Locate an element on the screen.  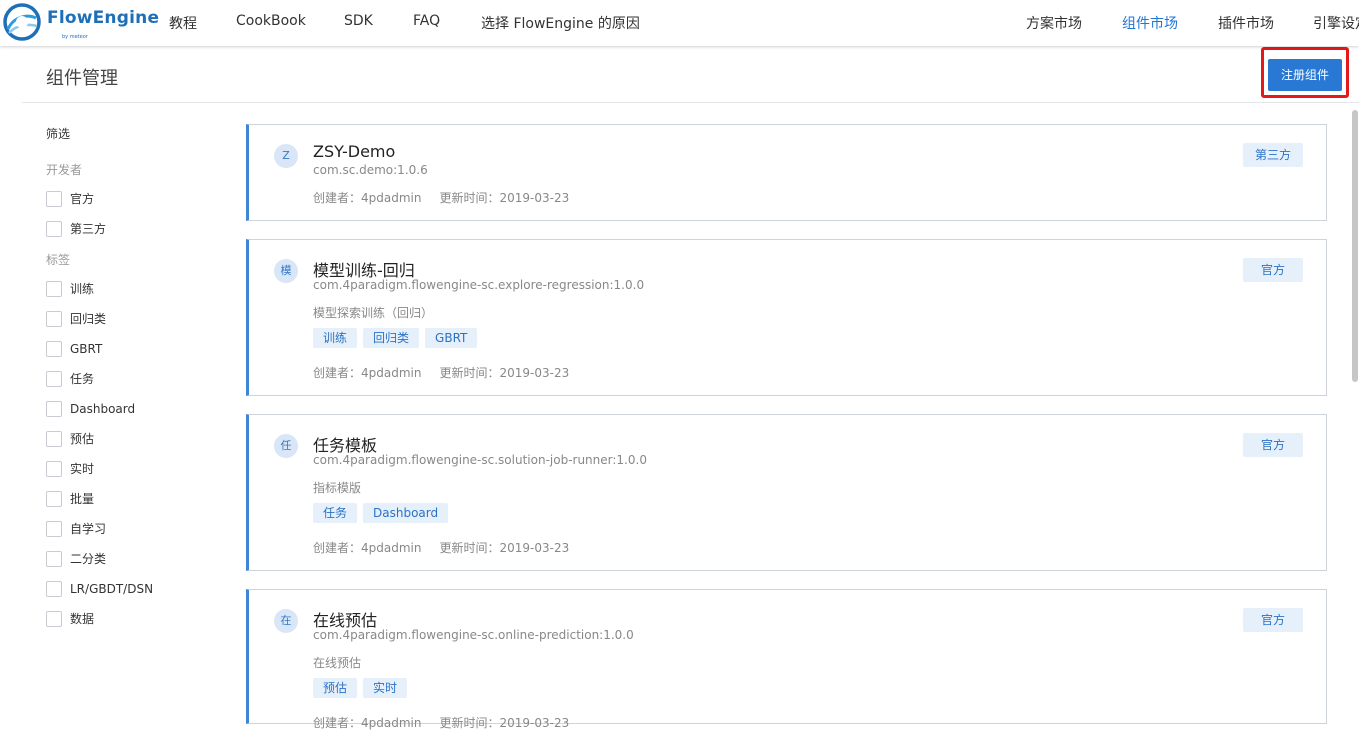
register-component-button: 注册组件 is located at coordinates (1305, 75).